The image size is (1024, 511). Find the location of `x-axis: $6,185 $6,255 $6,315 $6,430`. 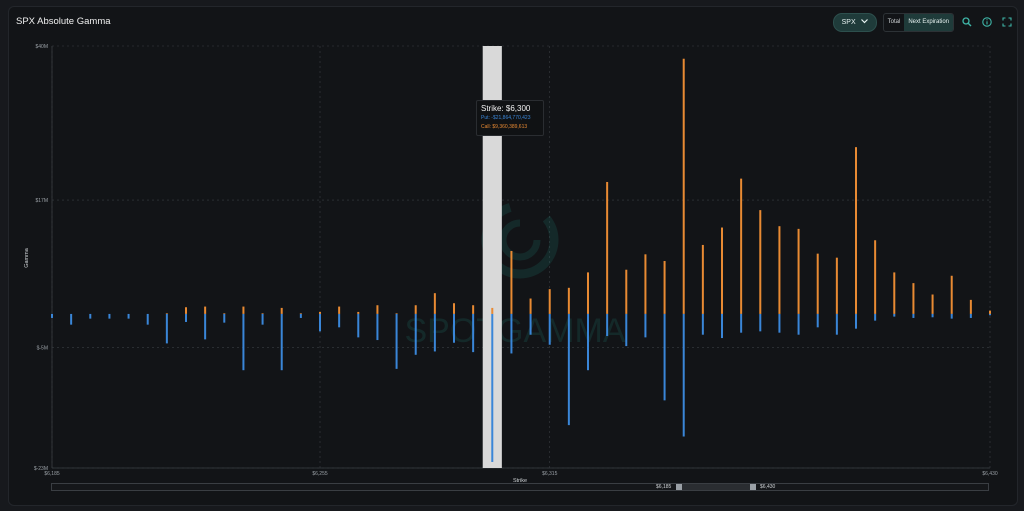

x-axis: $6,185 $6,255 $6,315 $6,430 is located at coordinates (521, 474).